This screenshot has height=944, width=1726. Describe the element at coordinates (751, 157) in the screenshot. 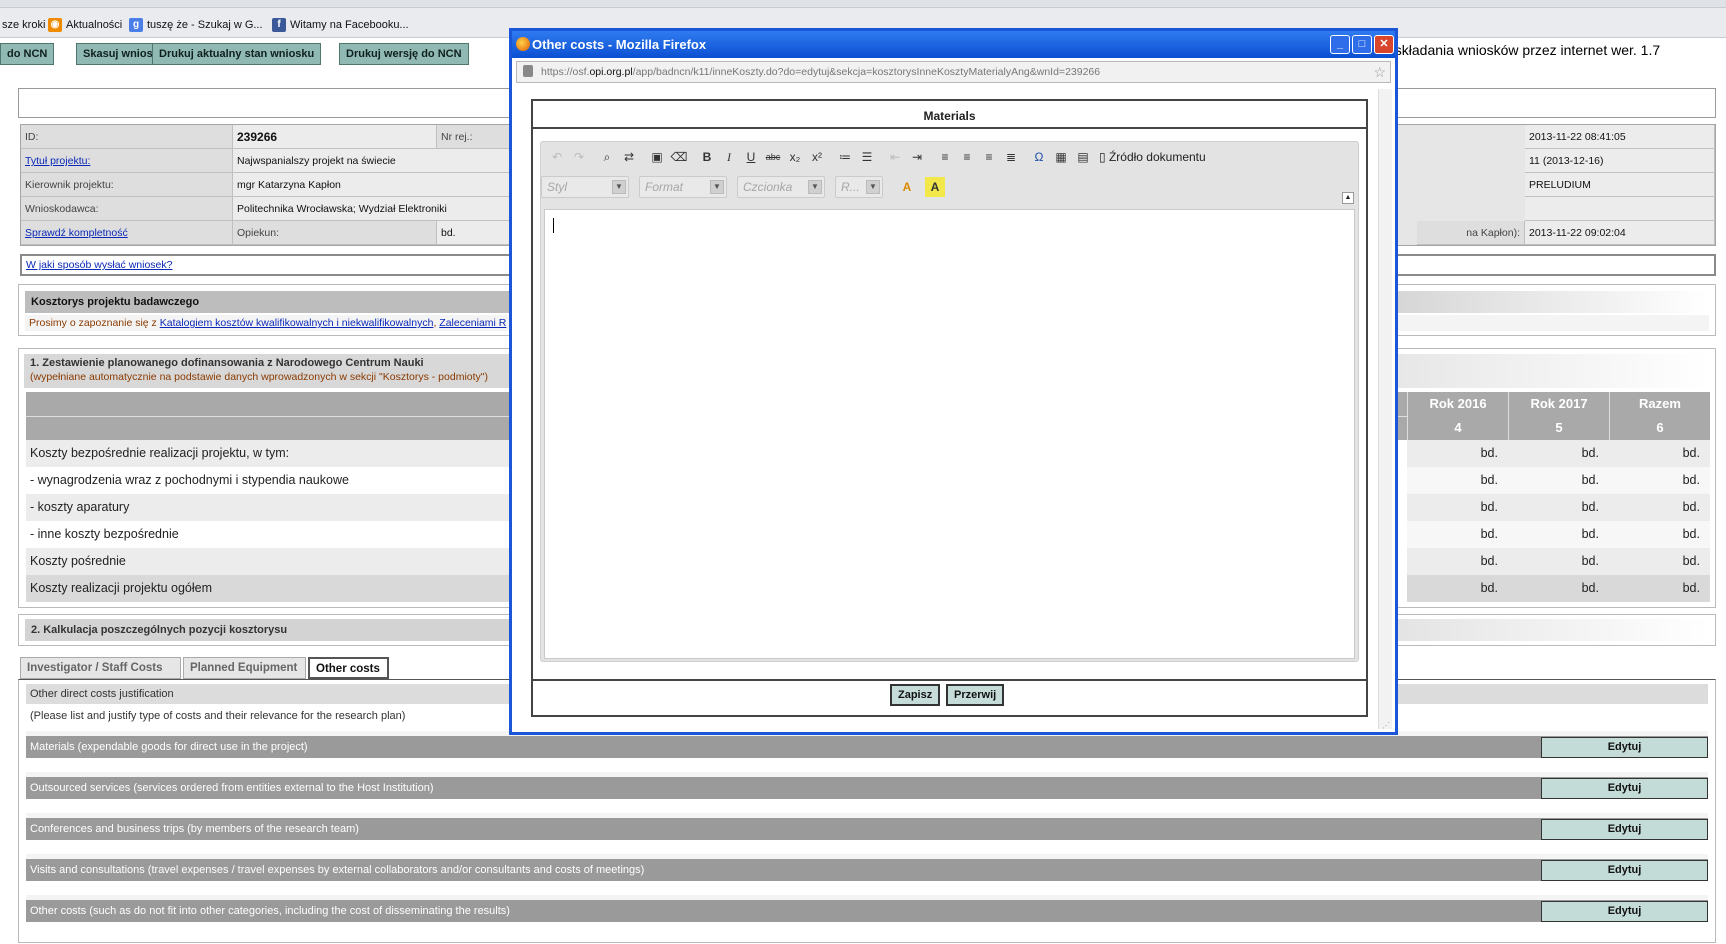

I see `underline-icon: U` at that location.